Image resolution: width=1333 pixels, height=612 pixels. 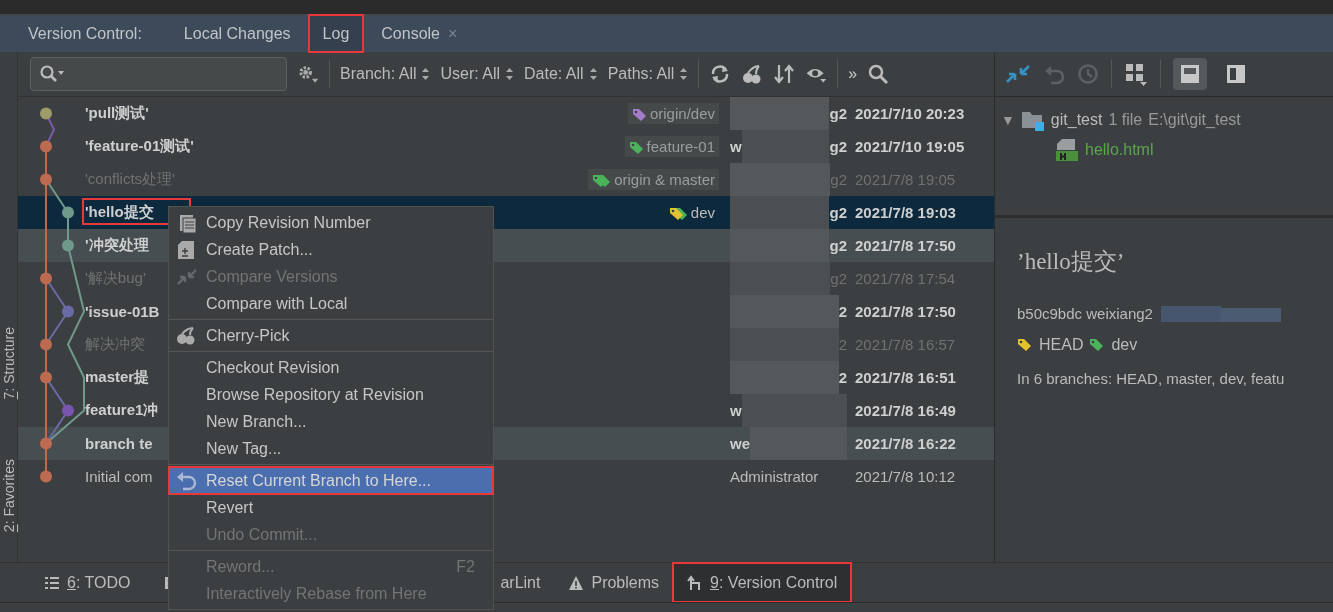 What do you see at coordinates (122, 312) in the screenshot?
I see `commit-subject: 'issue-01B` at bounding box center [122, 312].